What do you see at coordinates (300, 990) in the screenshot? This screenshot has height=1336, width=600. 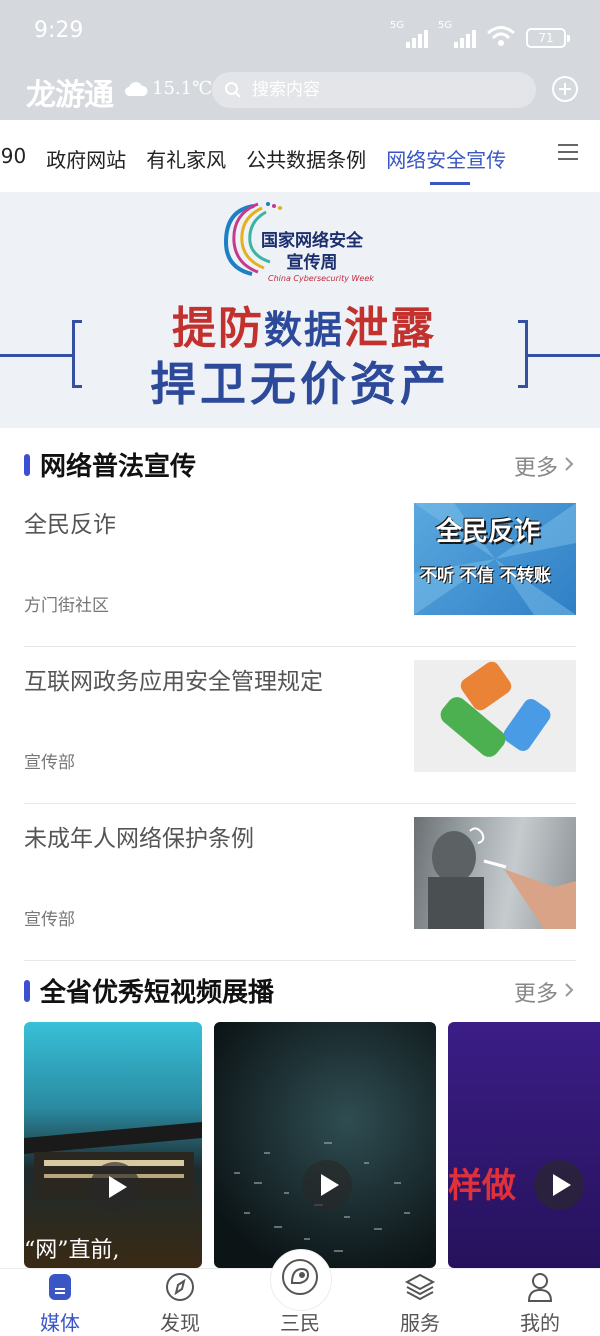 I see `section-header-video: 全省优秀短视频展播 更多` at bounding box center [300, 990].